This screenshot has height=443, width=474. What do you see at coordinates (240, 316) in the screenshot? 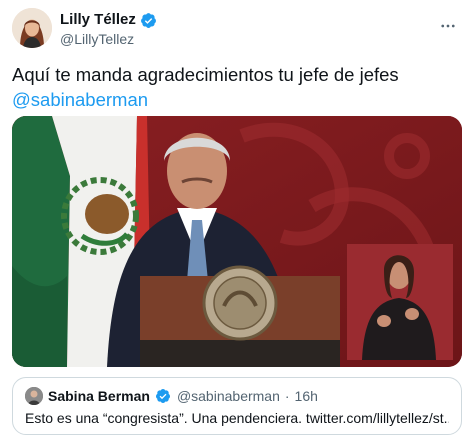
I see `podium-illustration` at bounding box center [240, 316].